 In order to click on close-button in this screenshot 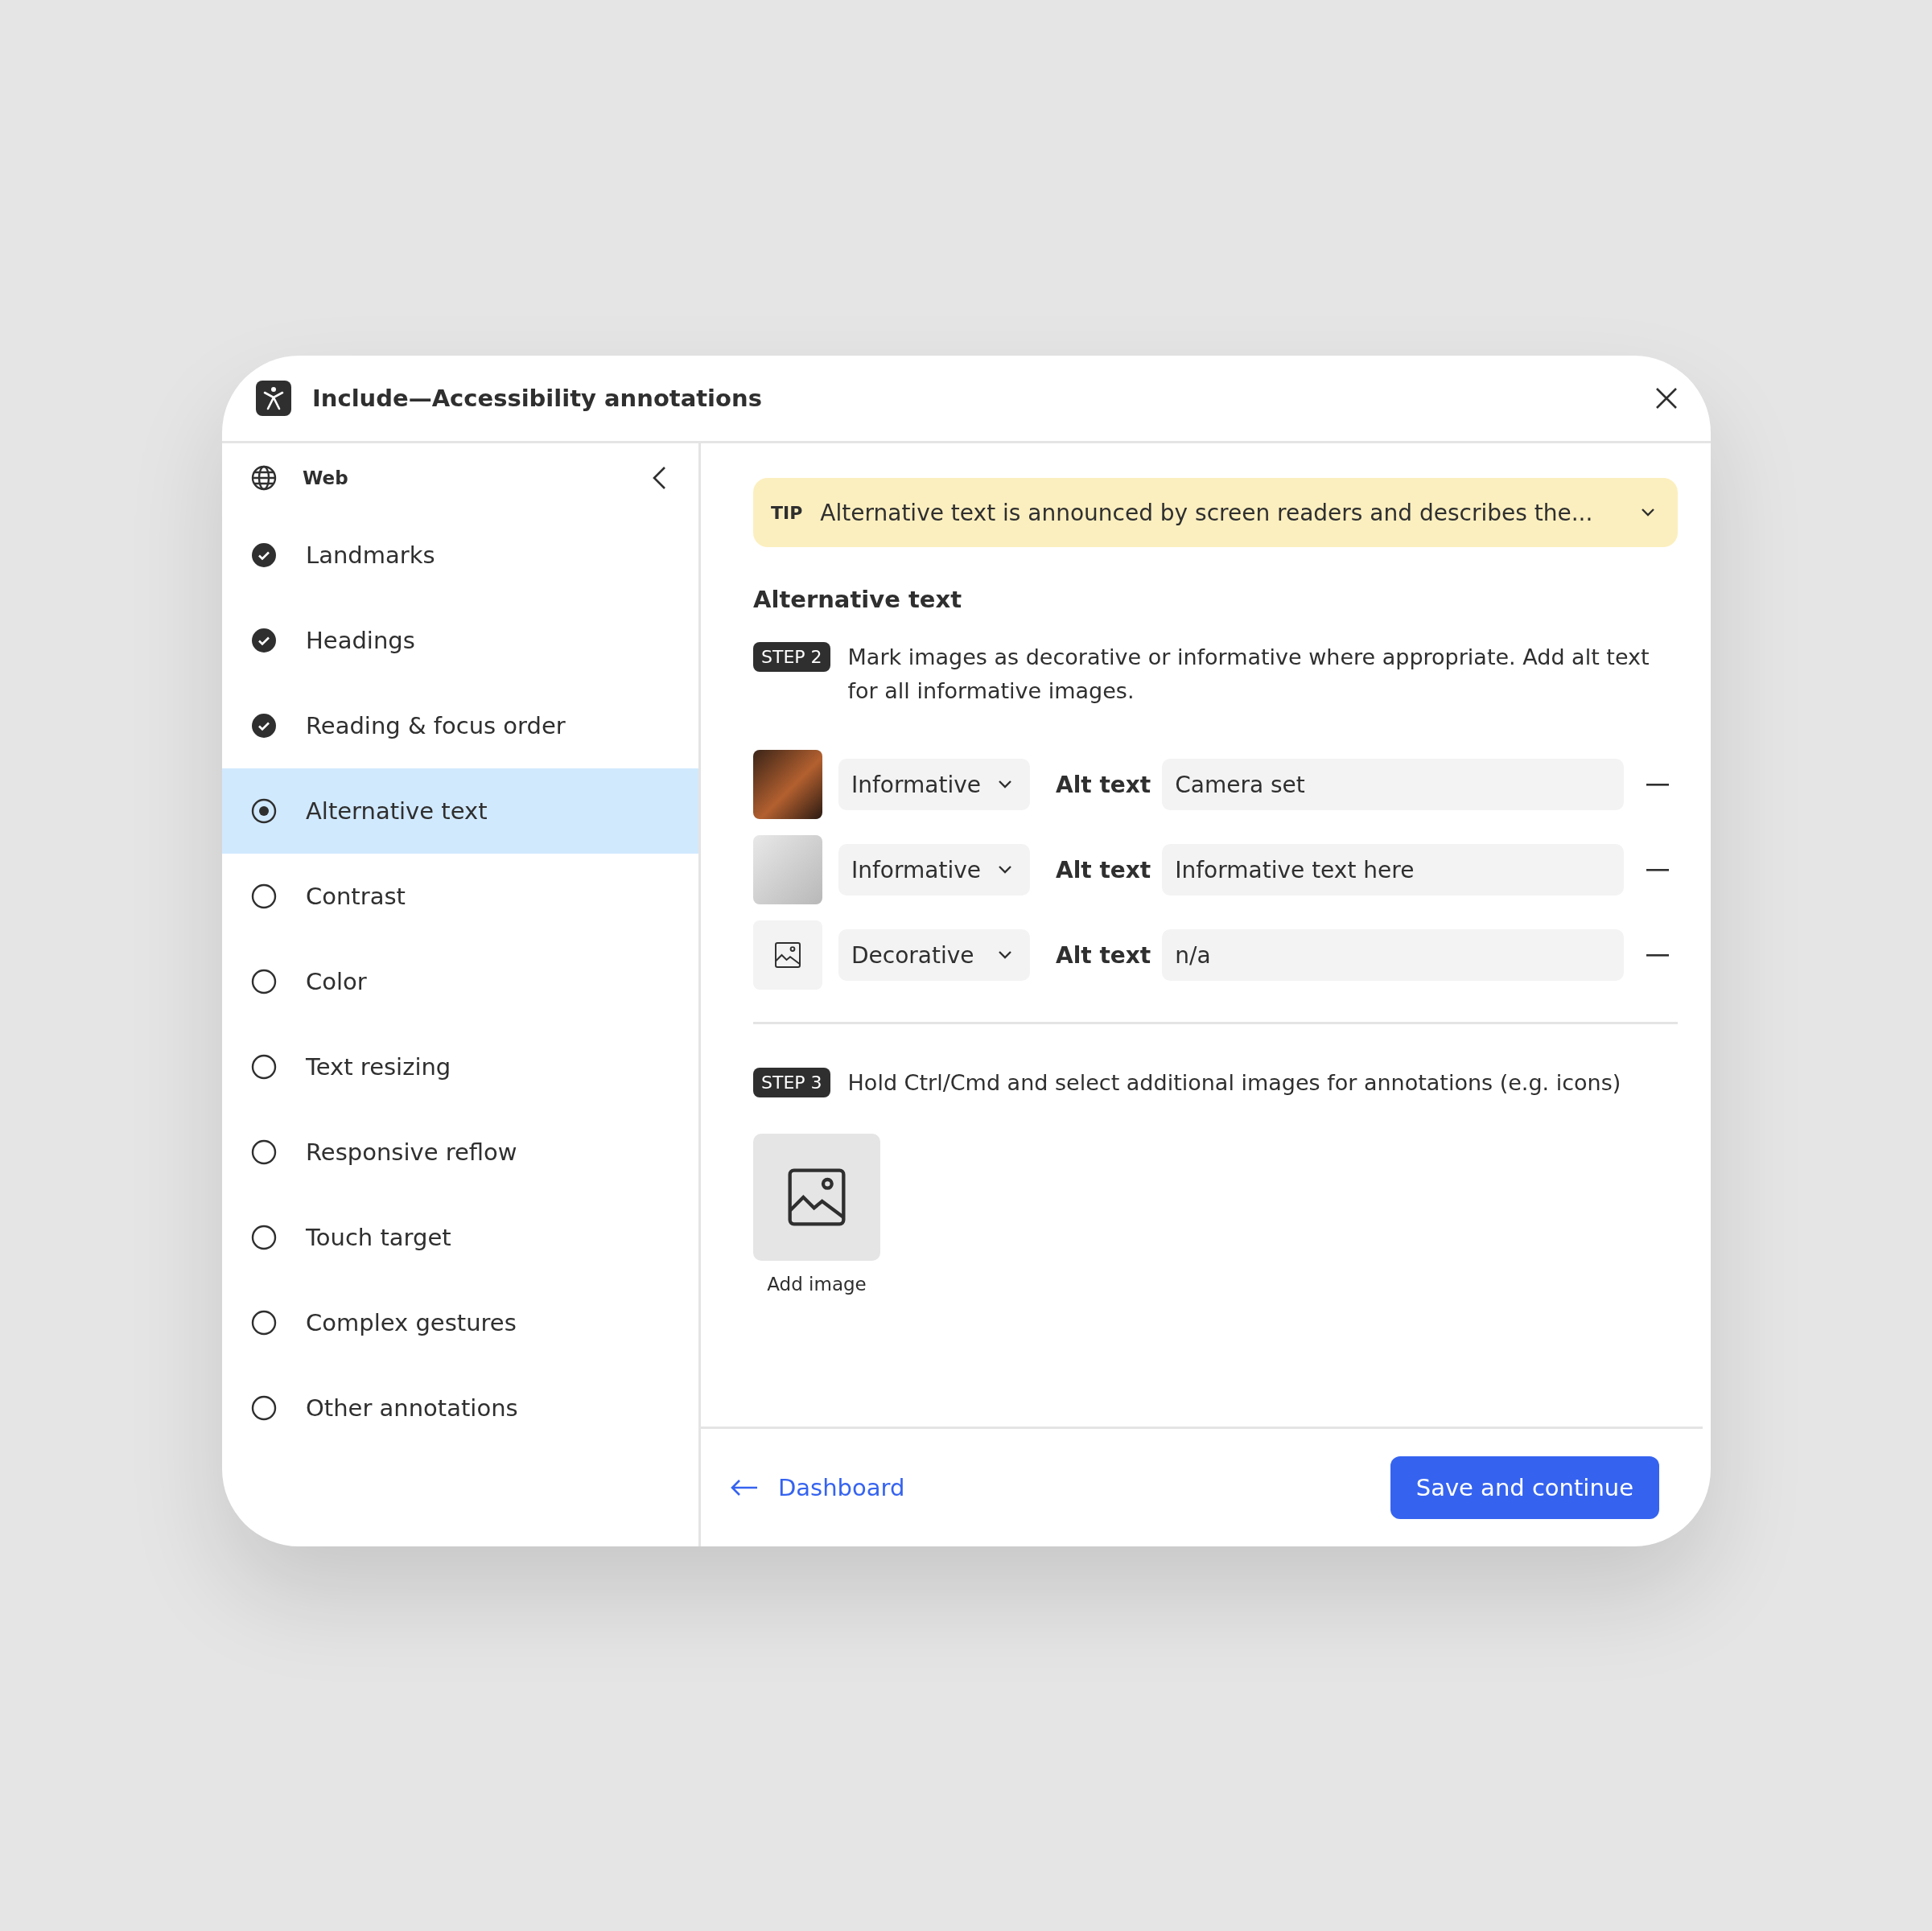, I will do `click(1666, 398)`.